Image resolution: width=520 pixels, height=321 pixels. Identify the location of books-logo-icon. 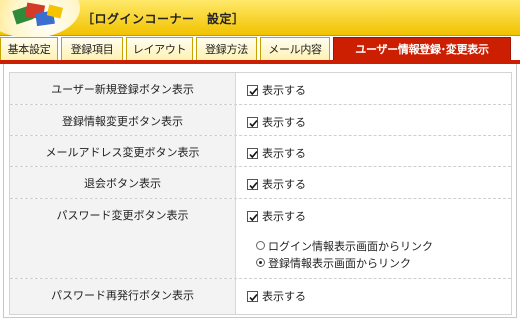
(38, 14).